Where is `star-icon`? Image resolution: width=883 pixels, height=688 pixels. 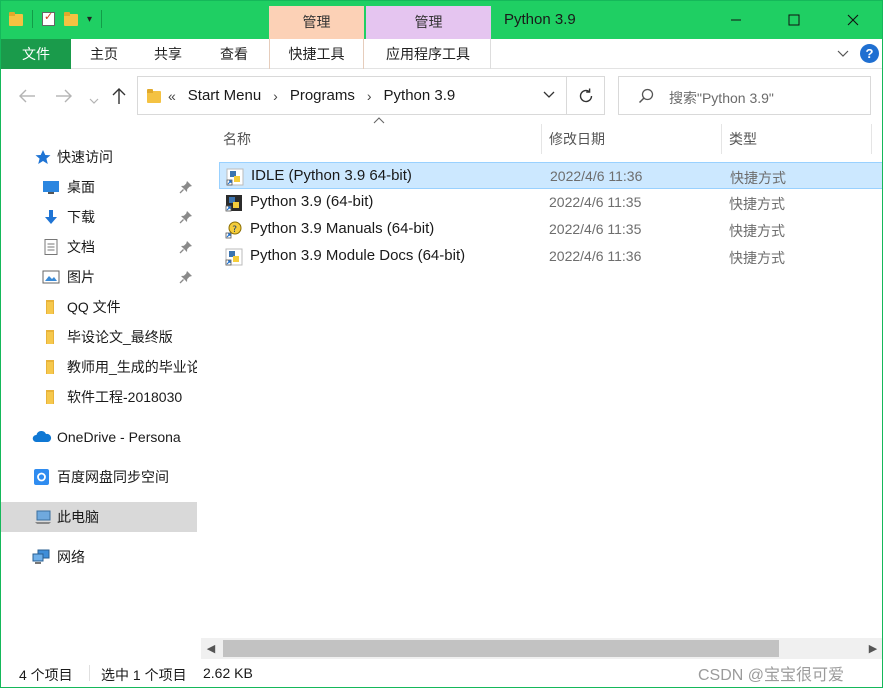
star-icon is located at coordinates (43, 157).